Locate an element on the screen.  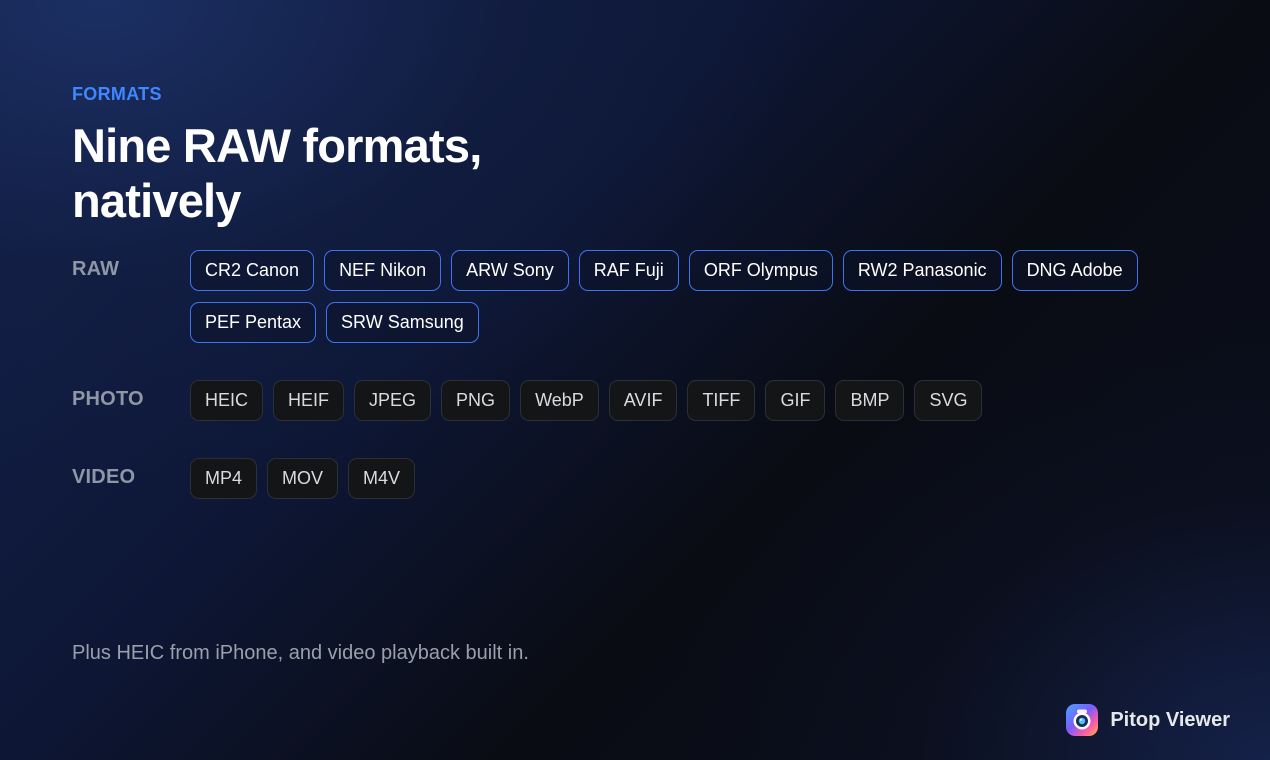
format-chip-jpeg: JPEG is located at coordinates (393, 400).